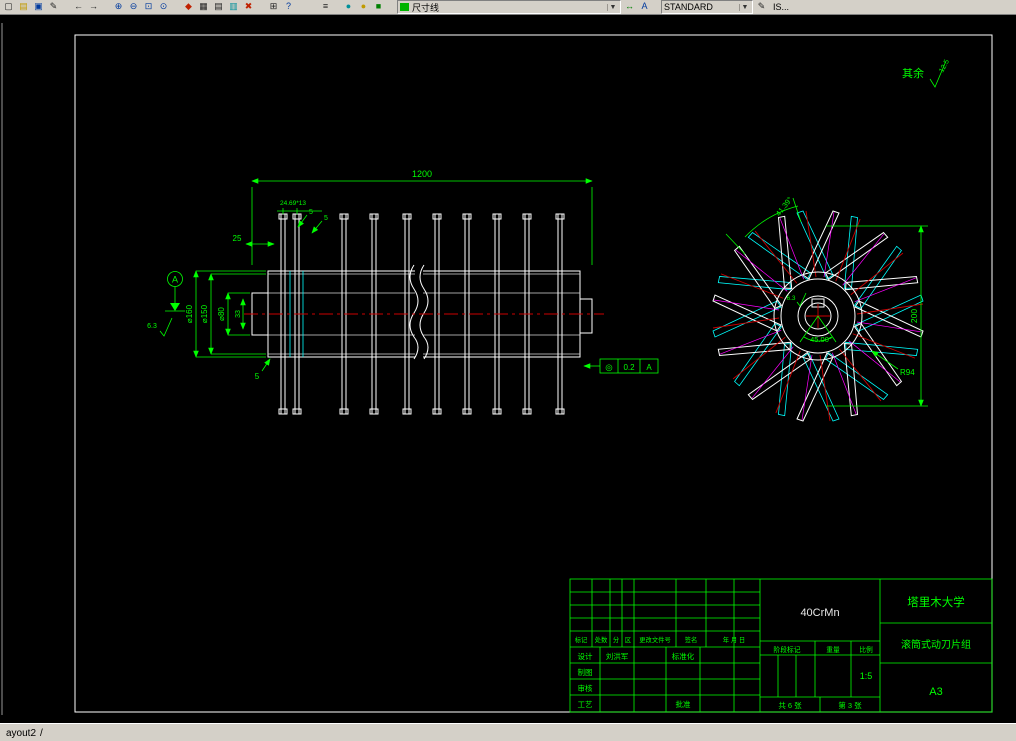 This screenshot has width=1016, height=741. I want to click on dim-style-combo: 尺寸线 ▼, so click(509, 7).